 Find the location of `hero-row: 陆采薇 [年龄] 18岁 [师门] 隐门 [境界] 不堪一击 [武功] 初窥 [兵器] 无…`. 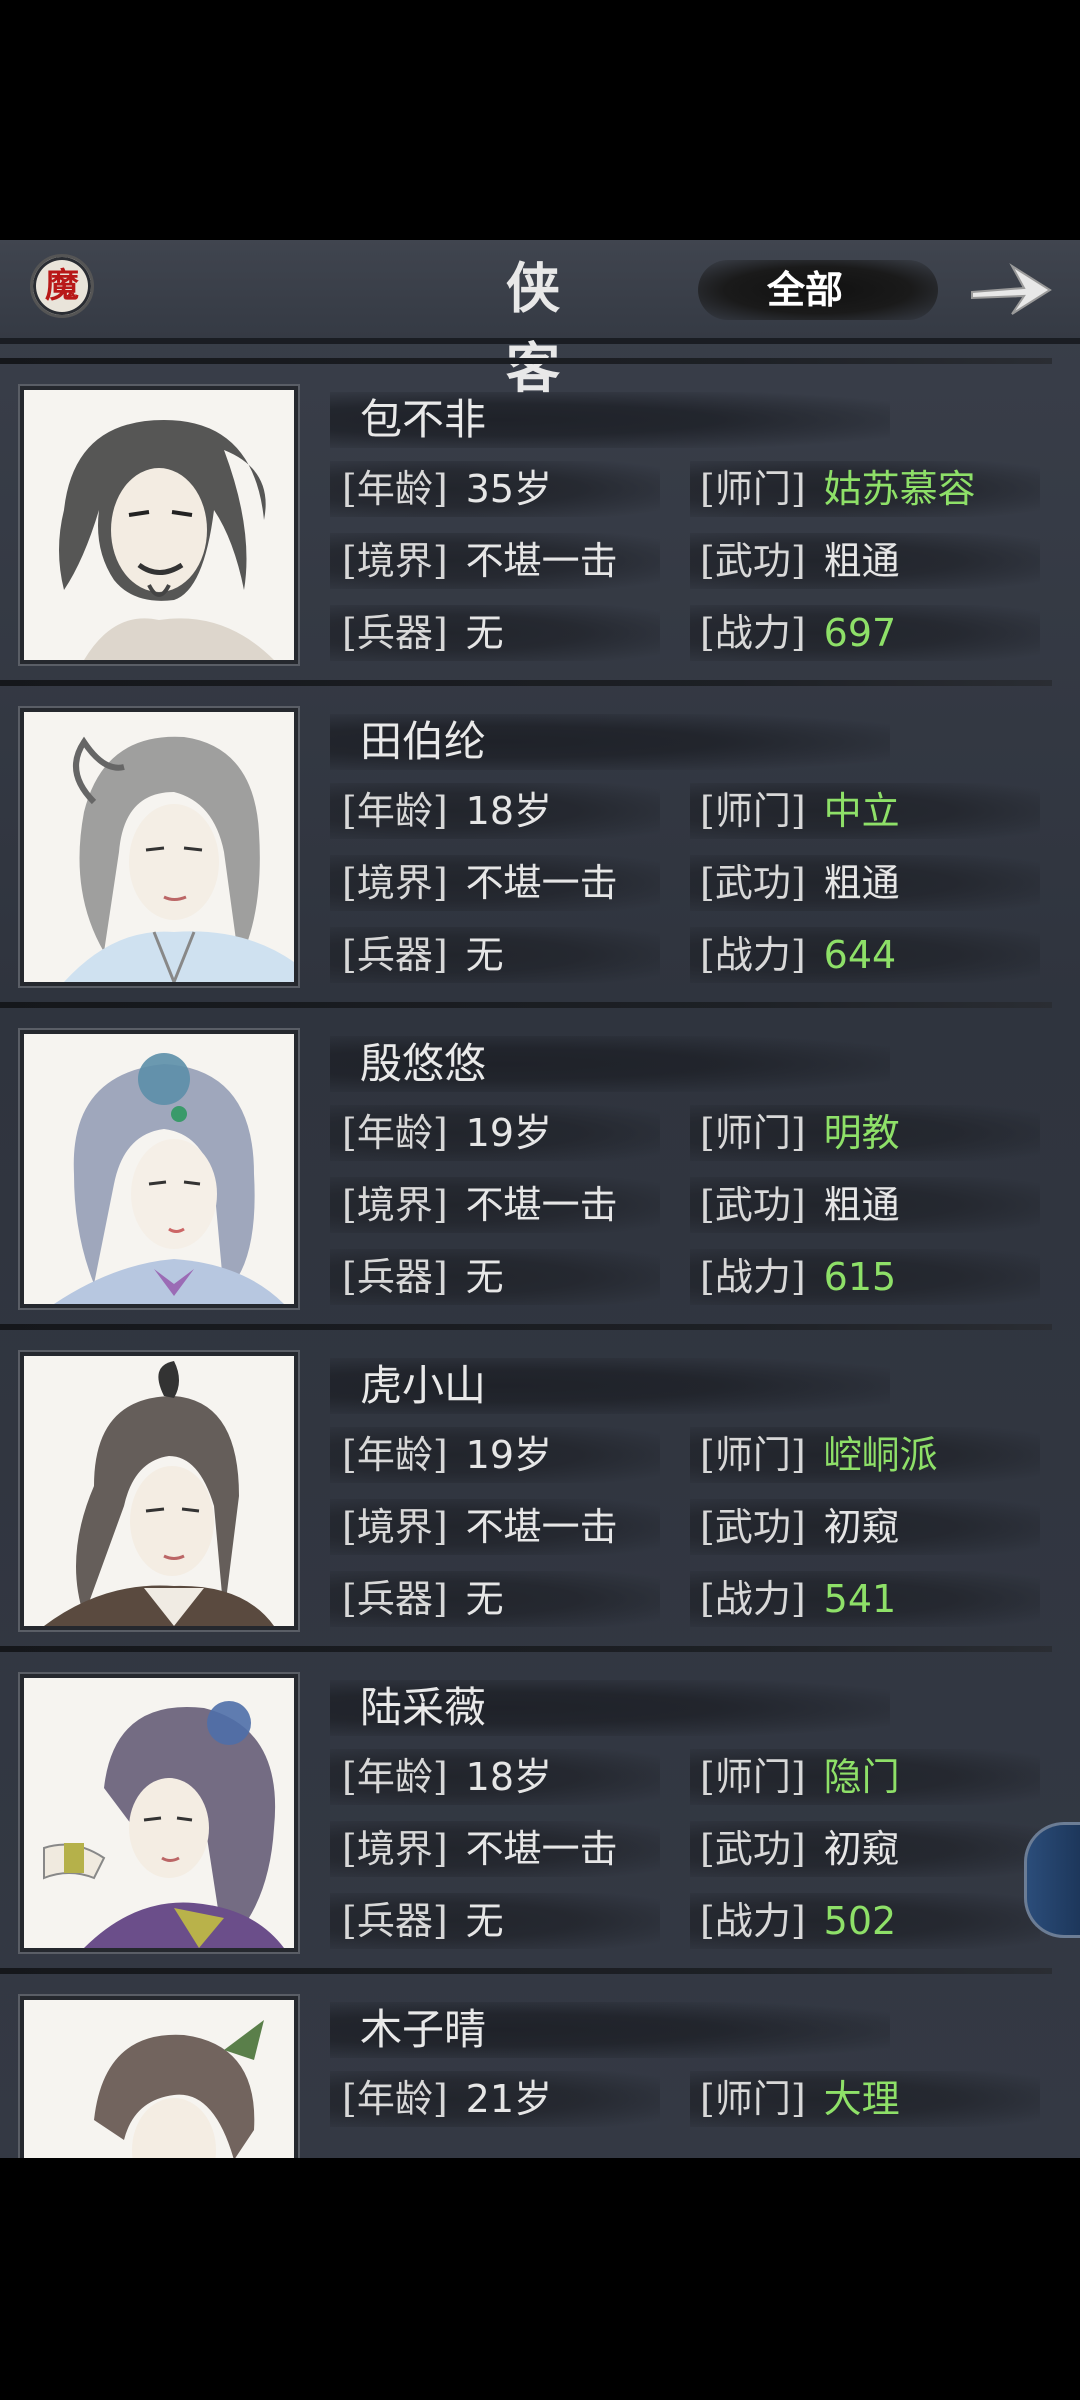

hero-row: 陆采薇 [年龄] 18岁 [师门] 隐门 [境界] 不堪一击 [武功] 初窥 [兵器] 无… is located at coordinates (540, 1807).